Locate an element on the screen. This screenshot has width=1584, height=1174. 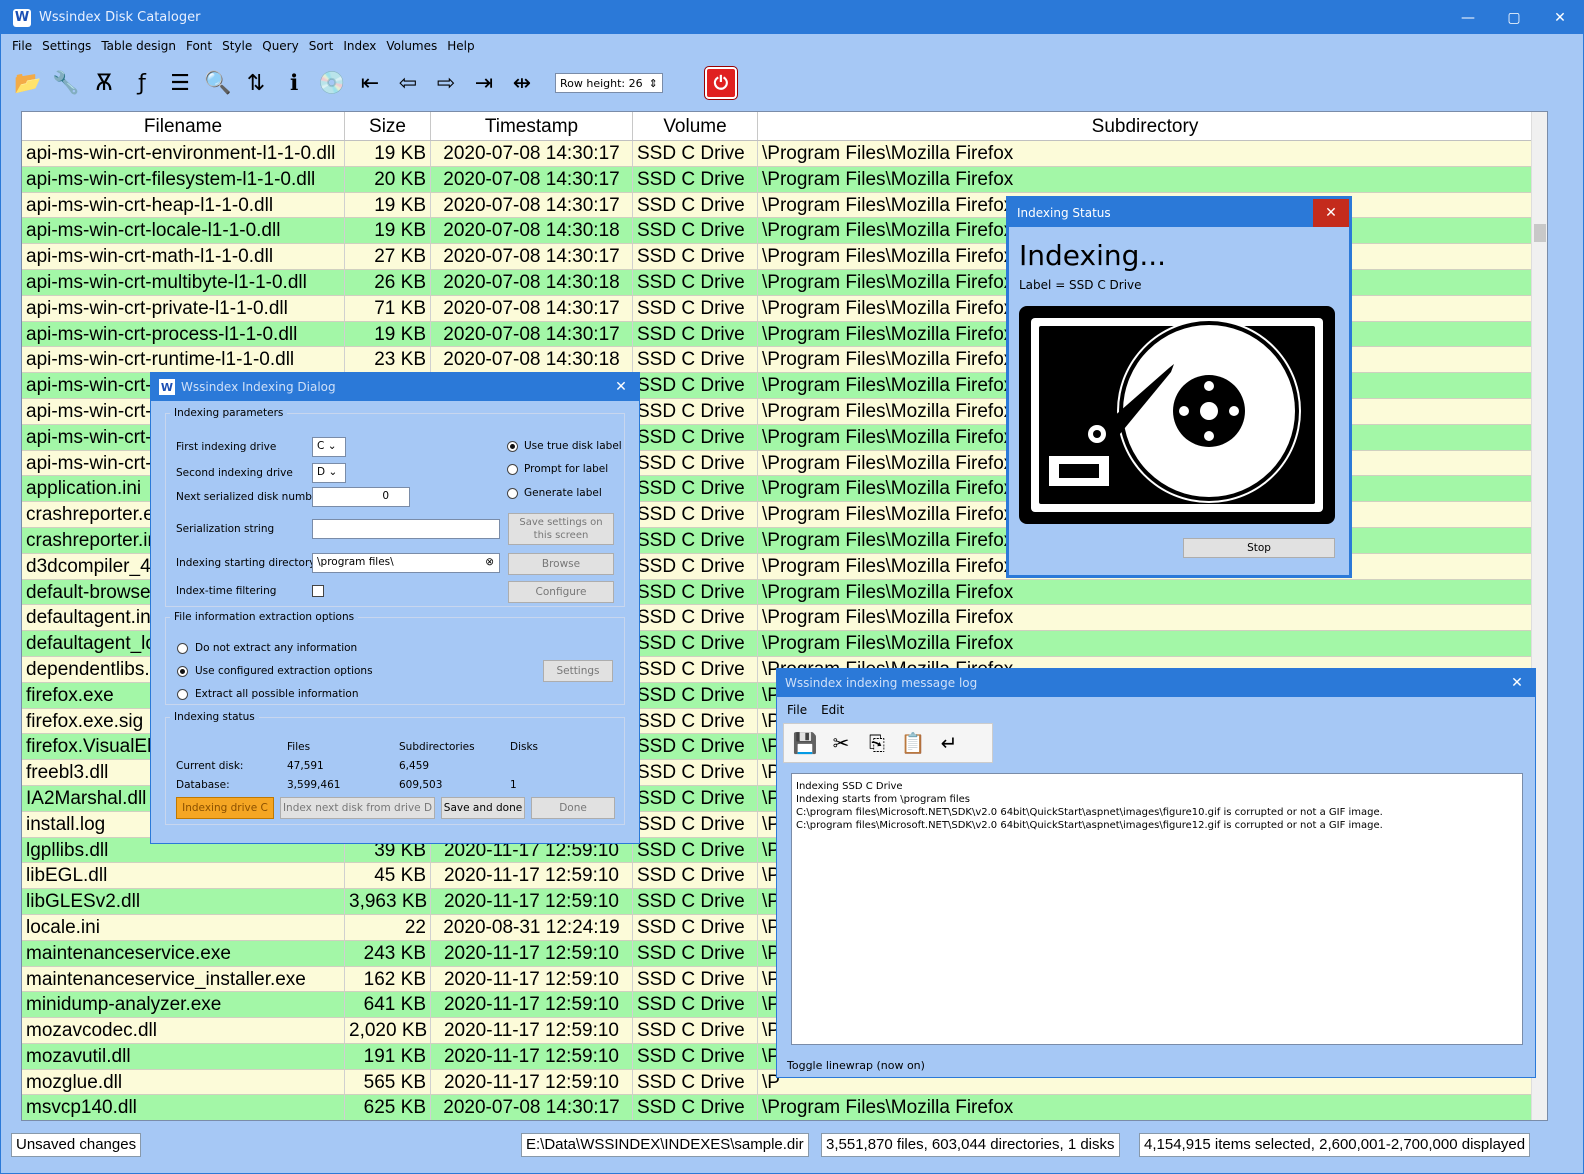
radio-true-label is located at coordinates (512, 446).